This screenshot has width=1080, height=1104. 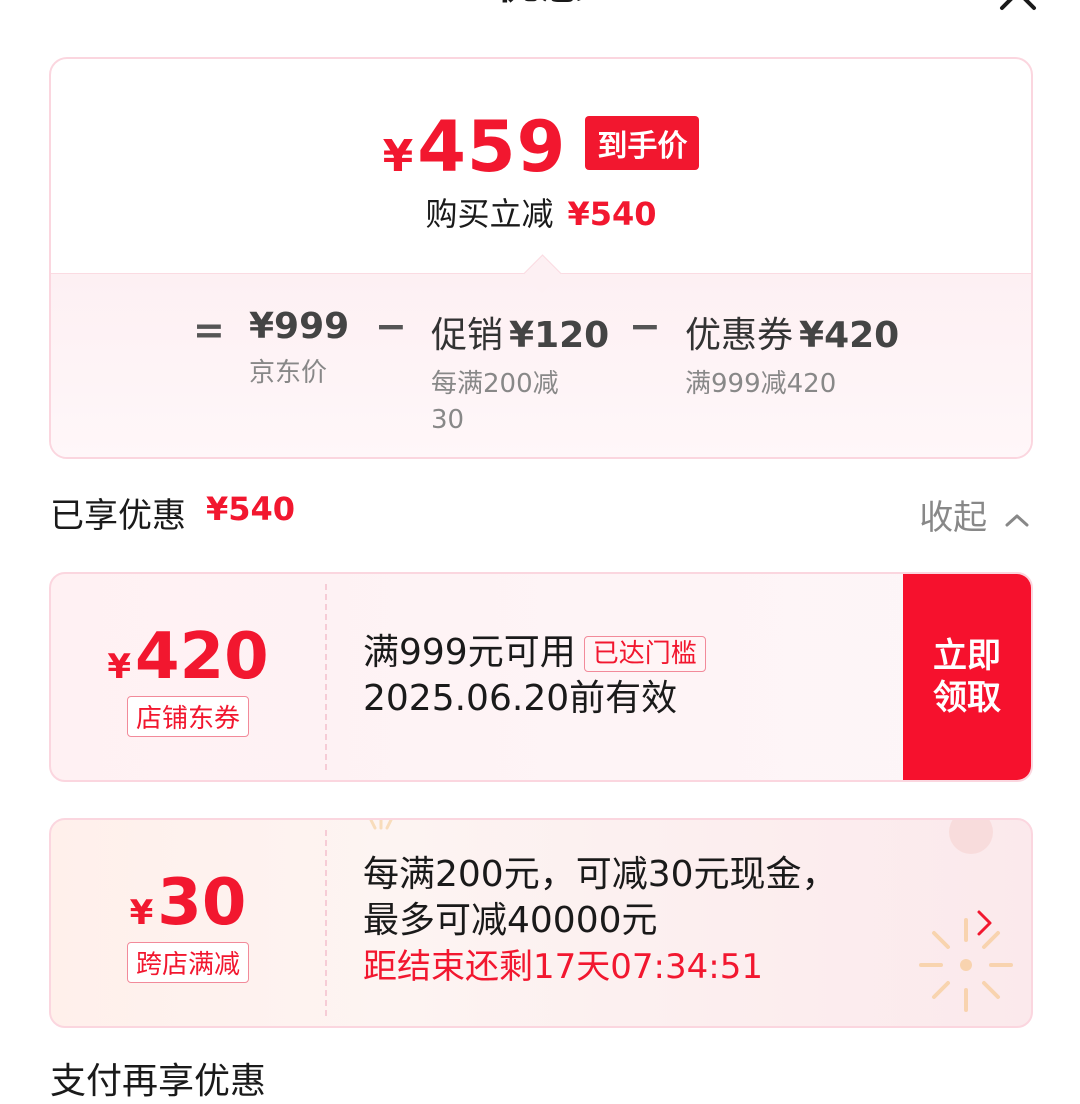 I want to click on coupon-validity: 2025.06.20前有效, so click(x=520, y=698).